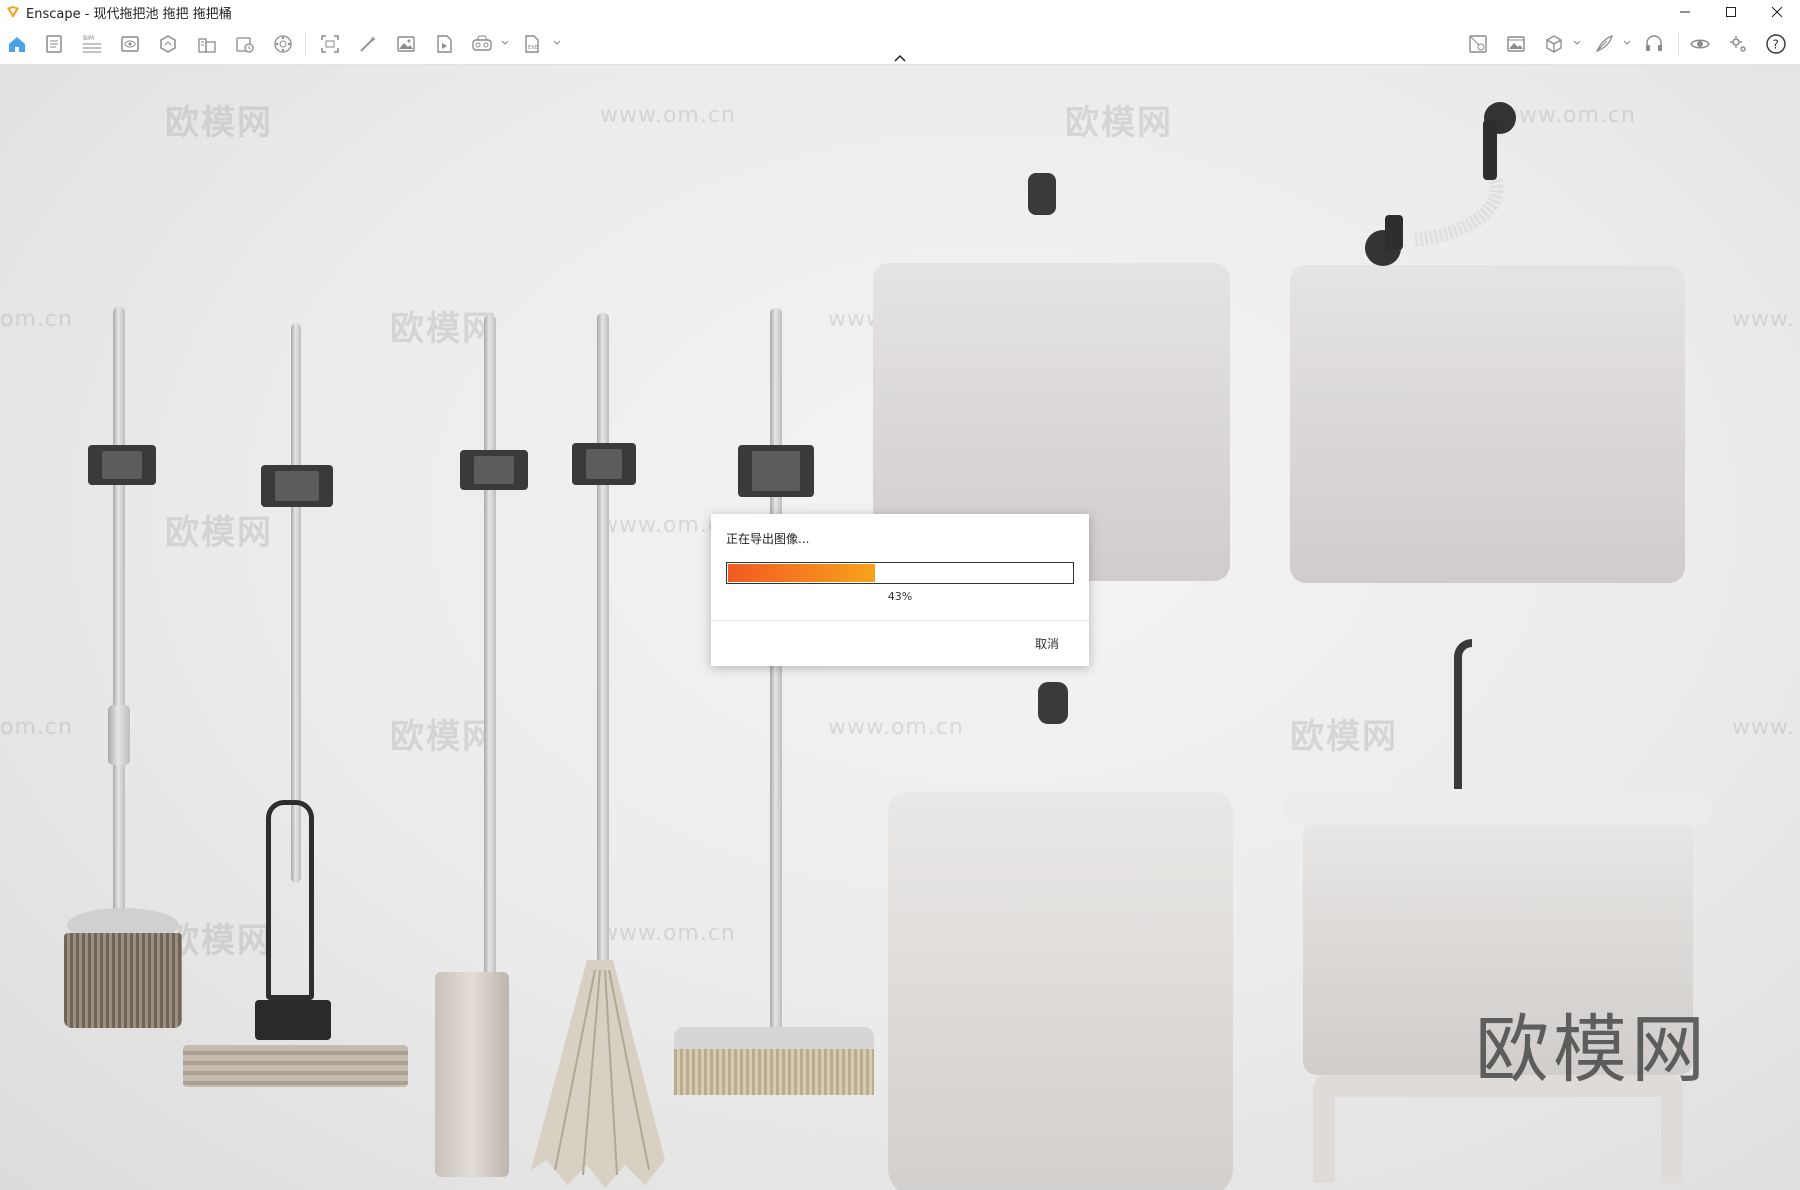  I want to click on minimize-button, so click(1685, 12).